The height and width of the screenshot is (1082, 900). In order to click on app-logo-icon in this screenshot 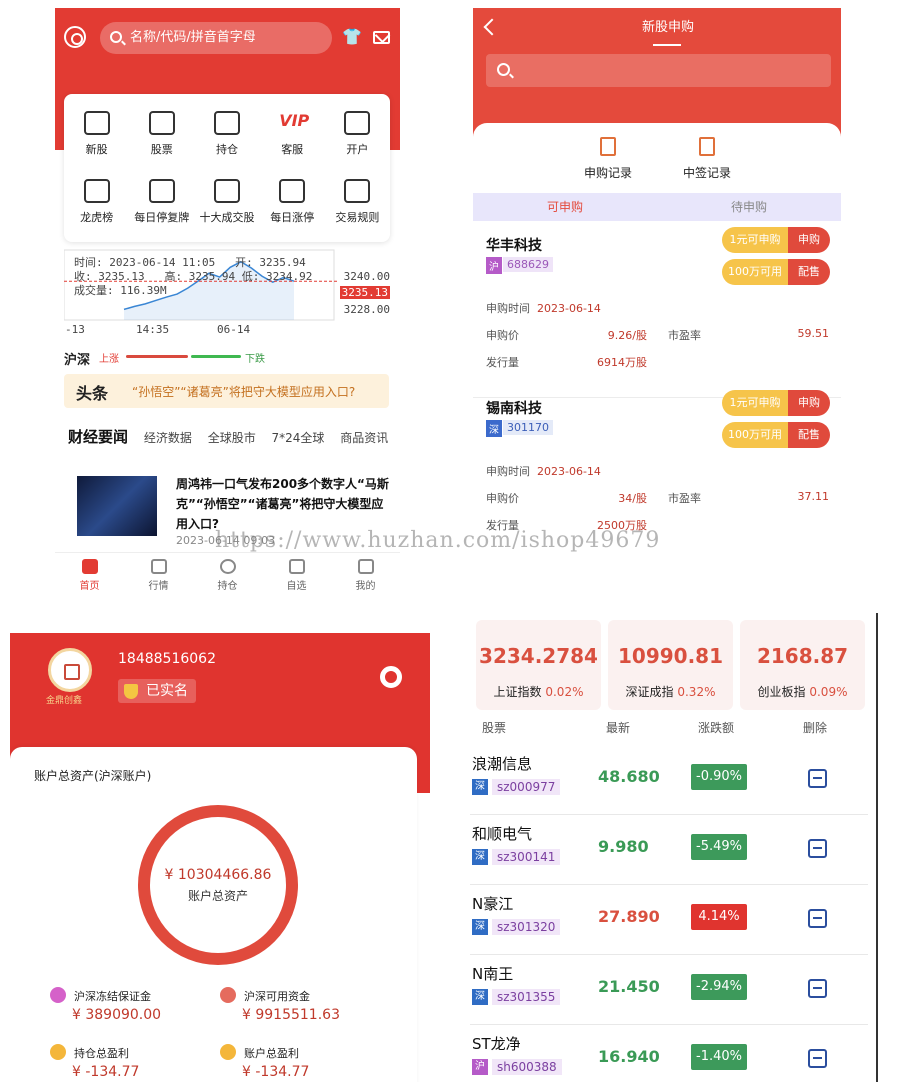, I will do `click(75, 37)`.